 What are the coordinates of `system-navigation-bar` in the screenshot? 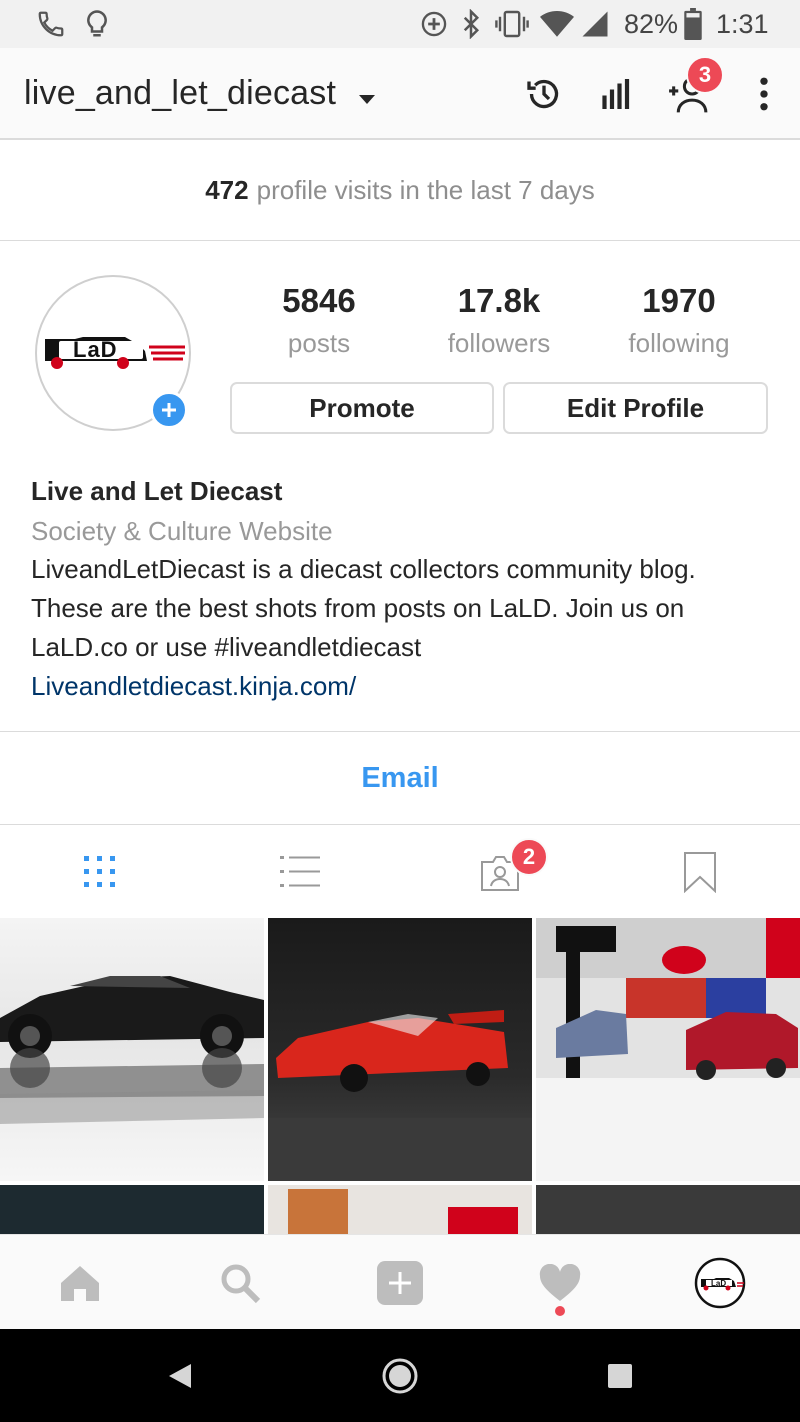 It's located at (400, 1375).